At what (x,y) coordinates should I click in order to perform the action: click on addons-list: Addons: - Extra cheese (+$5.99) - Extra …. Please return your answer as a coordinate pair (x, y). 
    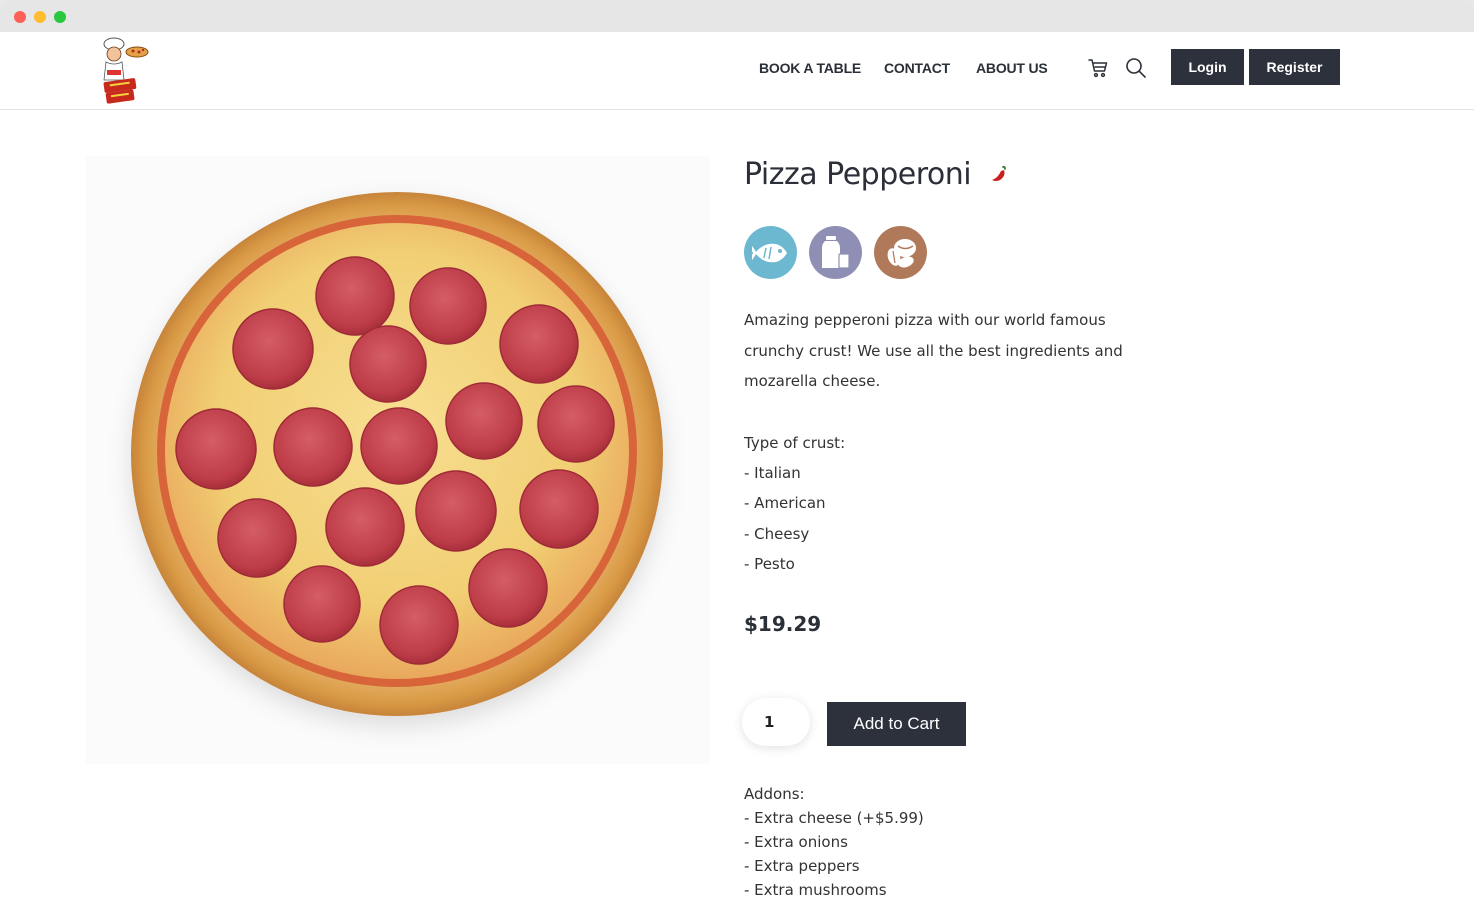
    Looking at the image, I should click on (834, 842).